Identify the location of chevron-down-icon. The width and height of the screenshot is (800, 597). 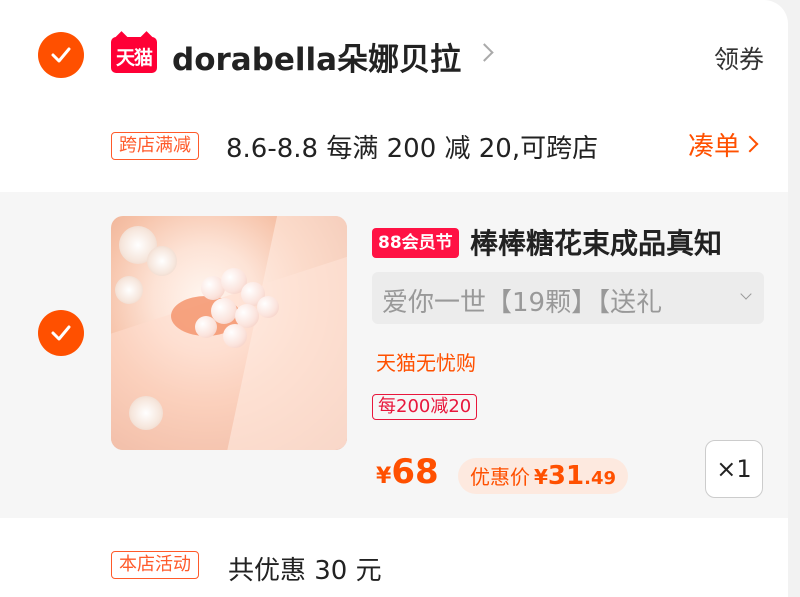
(746, 294).